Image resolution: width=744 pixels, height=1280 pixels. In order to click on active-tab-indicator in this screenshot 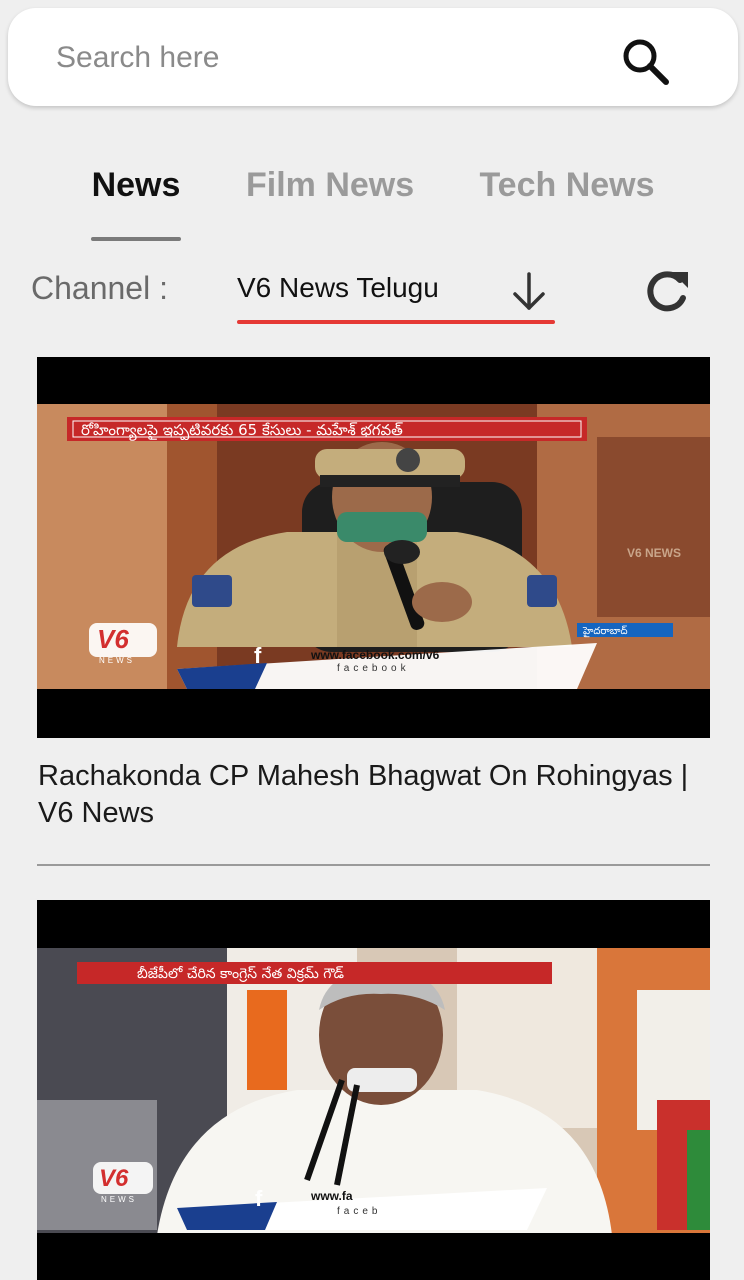, I will do `click(136, 239)`.